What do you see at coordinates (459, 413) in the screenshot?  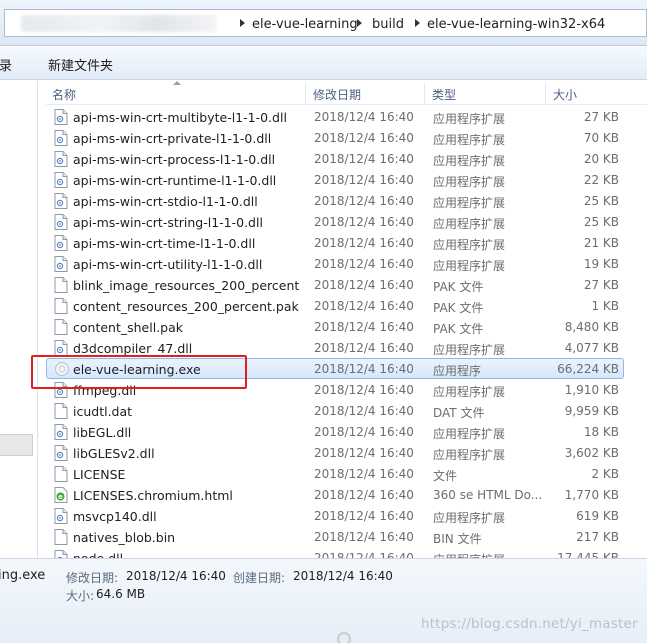 I see `file-type: DAT 文件` at bounding box center [459, 413].